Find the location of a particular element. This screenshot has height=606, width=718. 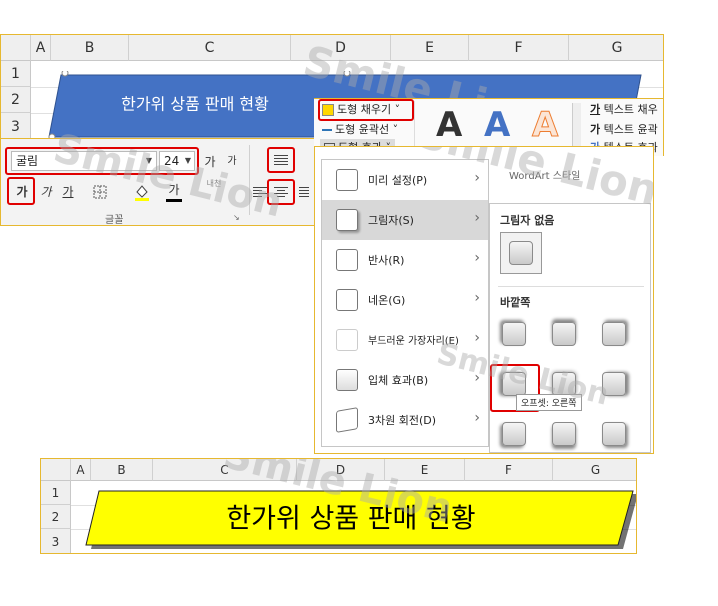

font-color-glyph: 가 is located at coordinates (174, 190).